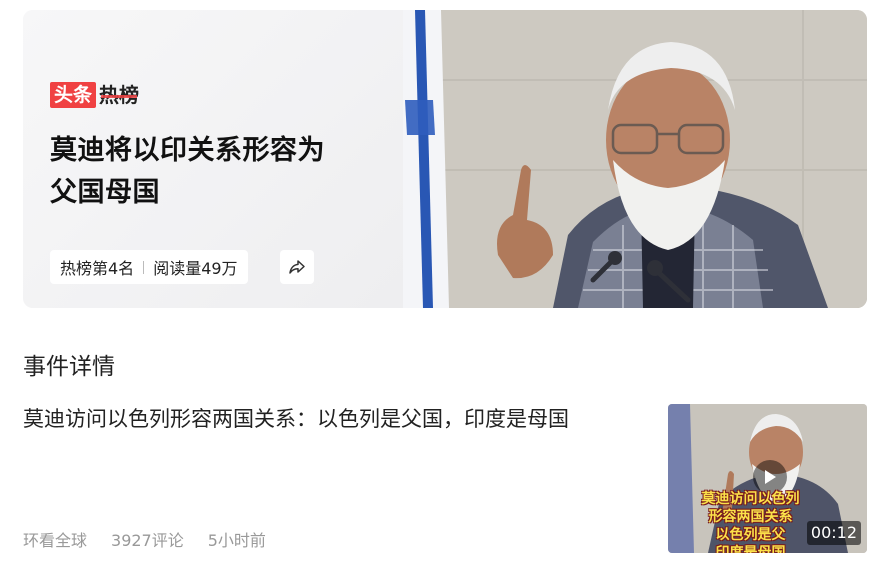  I want to click on play-icon, so click(770, 477).